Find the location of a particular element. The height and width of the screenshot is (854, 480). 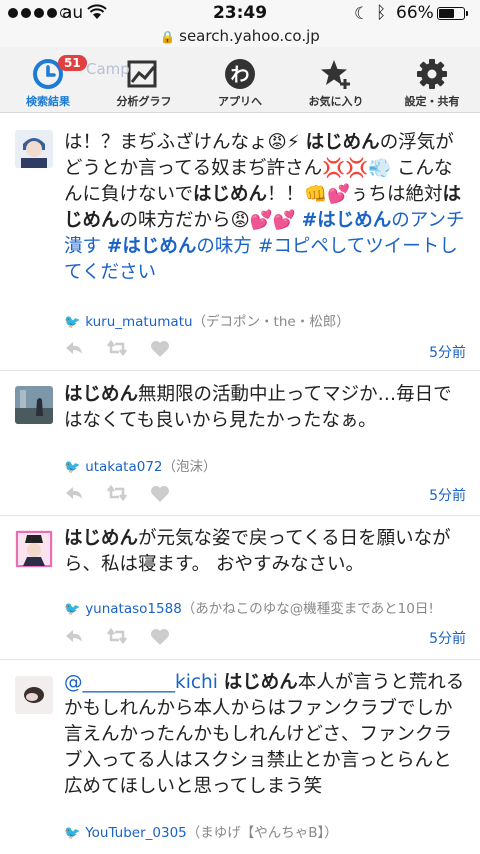

tab-label: お気に入り is located at coordinates (336, 101).